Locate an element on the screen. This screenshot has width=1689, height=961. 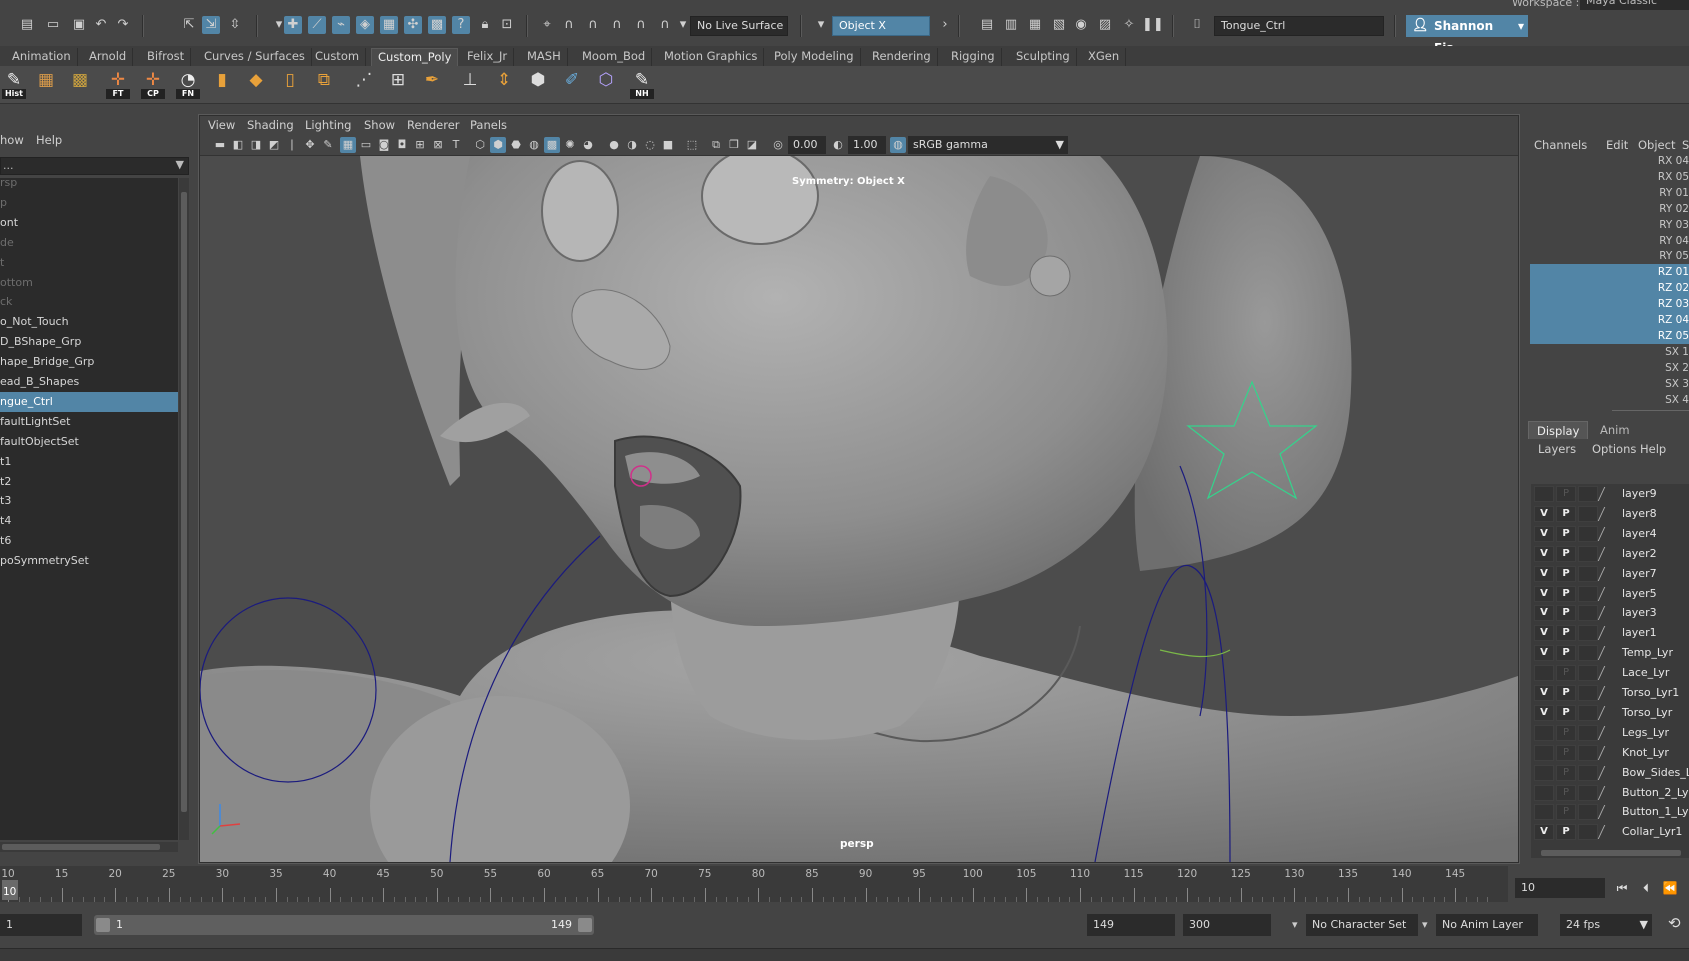
wireframe-icon: ⬡ is located at coordinates (480, 145).